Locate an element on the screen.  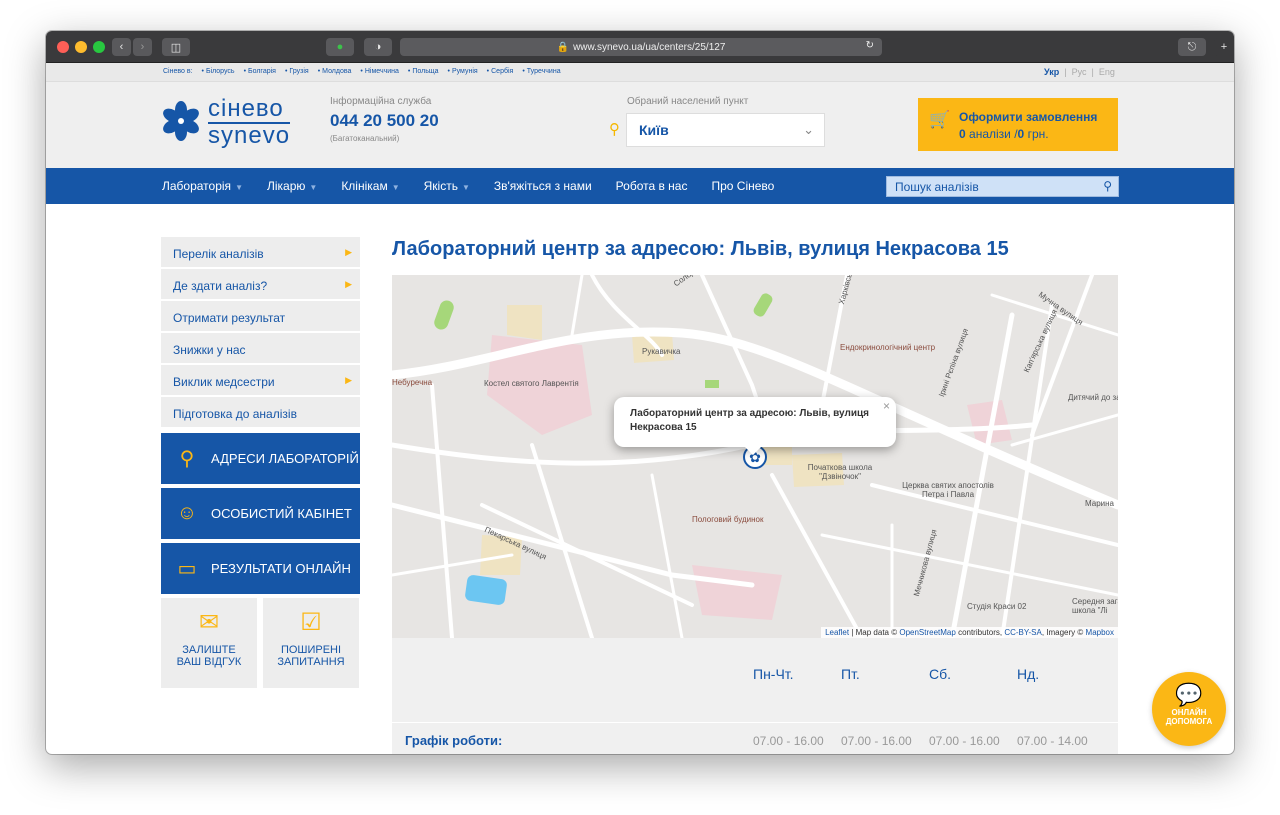
info-phone: 044 20 500 20 is located at coordinates (384, 121).